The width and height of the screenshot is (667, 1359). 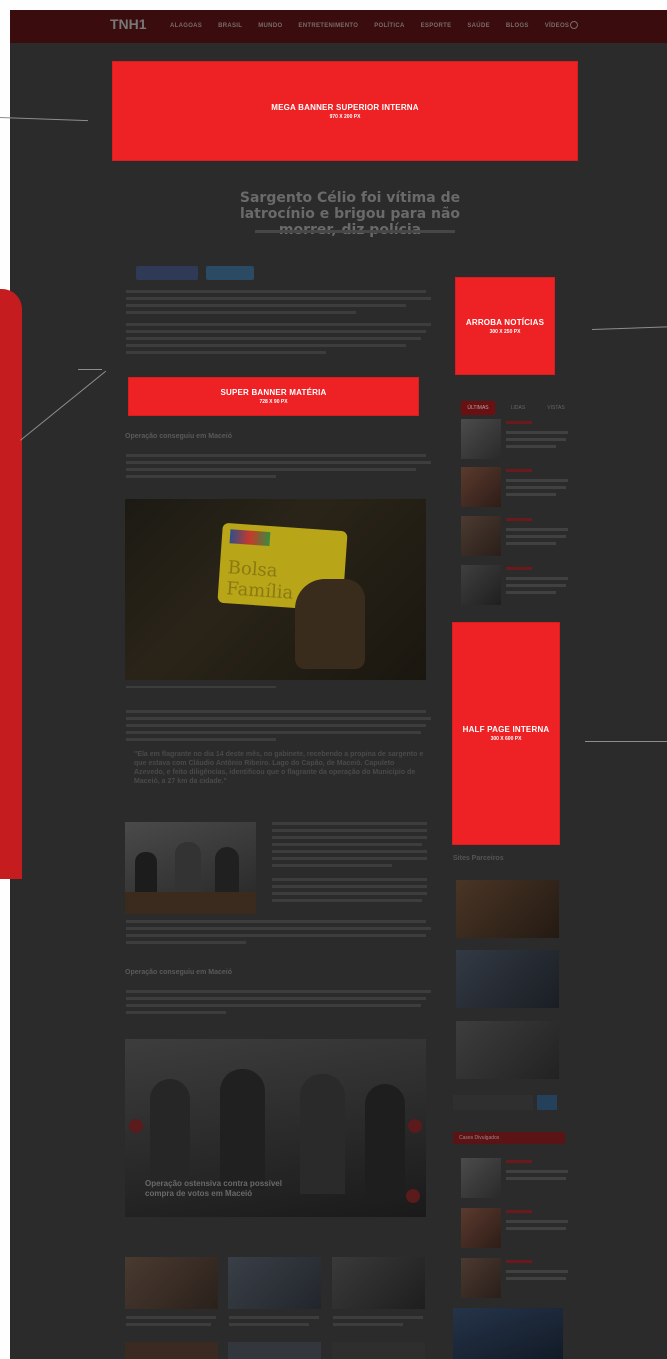 What do you see at coordinates (505, 331) in the screenshot?
I see `arroba-ad-size: 300 X 250 PX` at bounding box center [505, 331].